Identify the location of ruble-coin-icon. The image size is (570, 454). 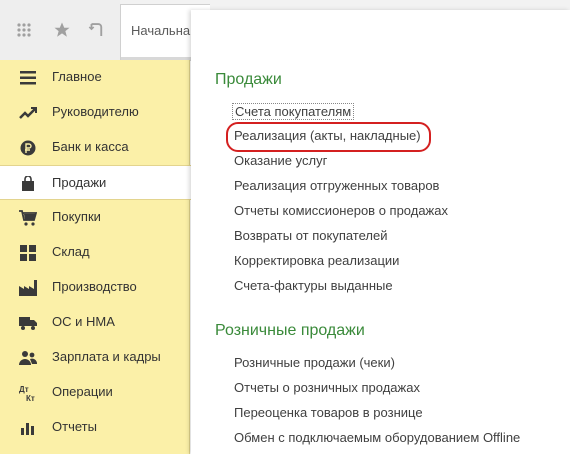
(28, 148).